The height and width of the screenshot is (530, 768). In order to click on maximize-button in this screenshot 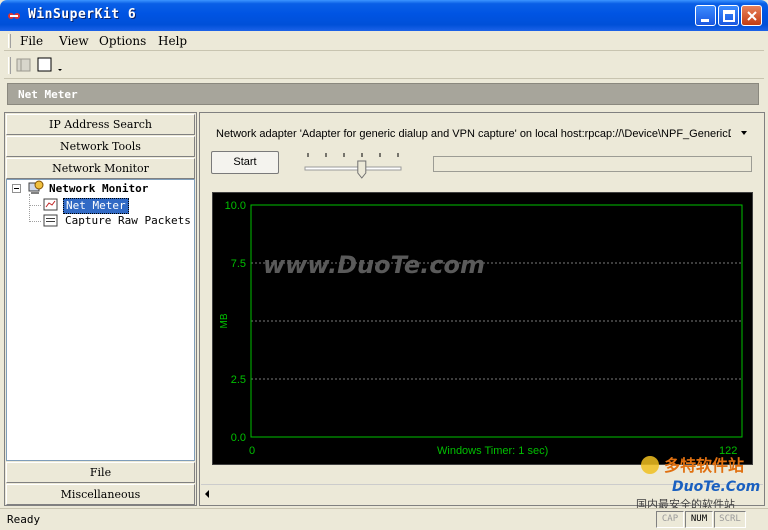, I will do `click(728, 15)`.